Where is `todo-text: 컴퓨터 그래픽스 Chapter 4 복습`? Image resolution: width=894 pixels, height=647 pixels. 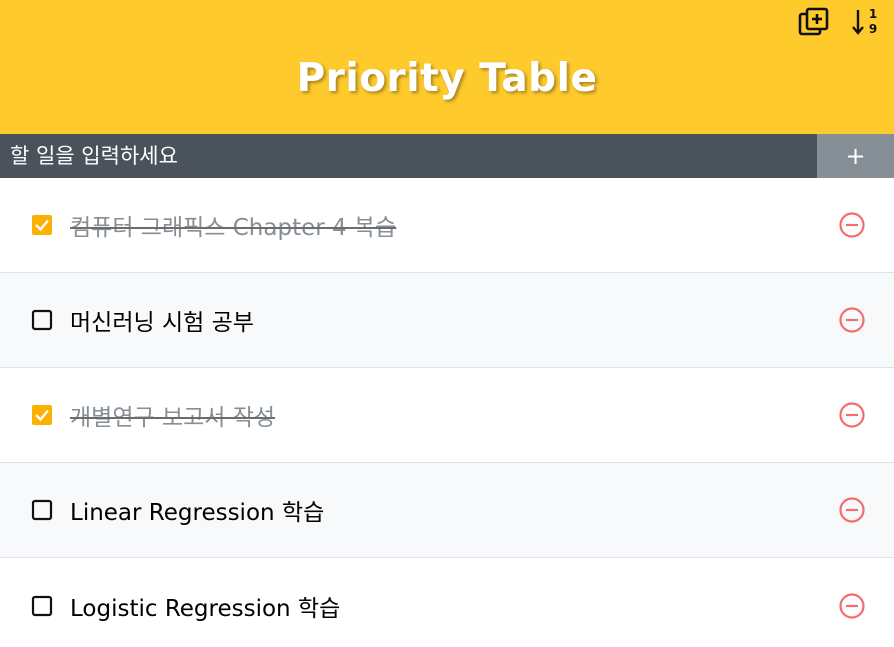 todo-text: 컴퓨터 그래픽스 Chapter 4 복습 is located at coordinates (454, 225).